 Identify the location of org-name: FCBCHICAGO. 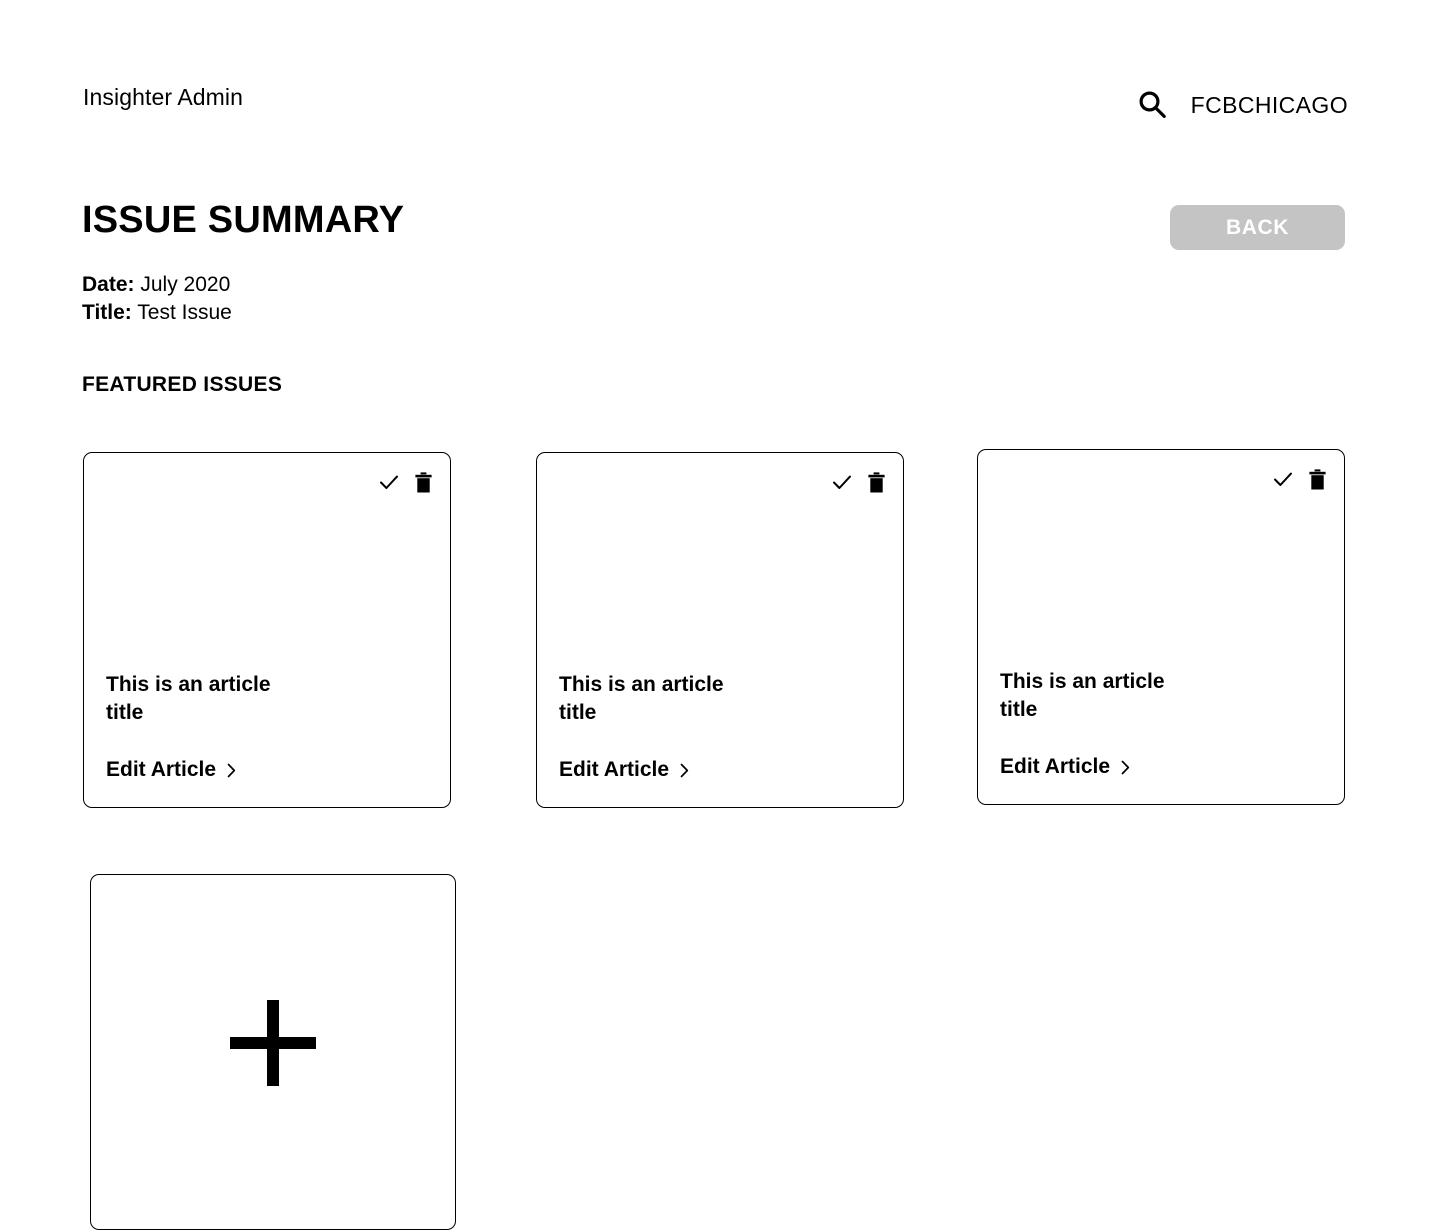
(1269, 105).